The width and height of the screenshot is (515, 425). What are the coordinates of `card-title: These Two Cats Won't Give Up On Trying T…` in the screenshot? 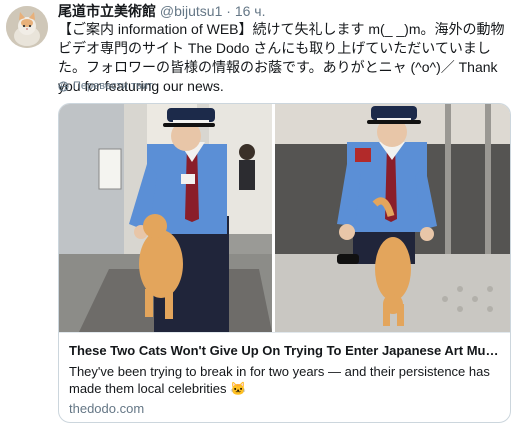 It's located at (284, 350).